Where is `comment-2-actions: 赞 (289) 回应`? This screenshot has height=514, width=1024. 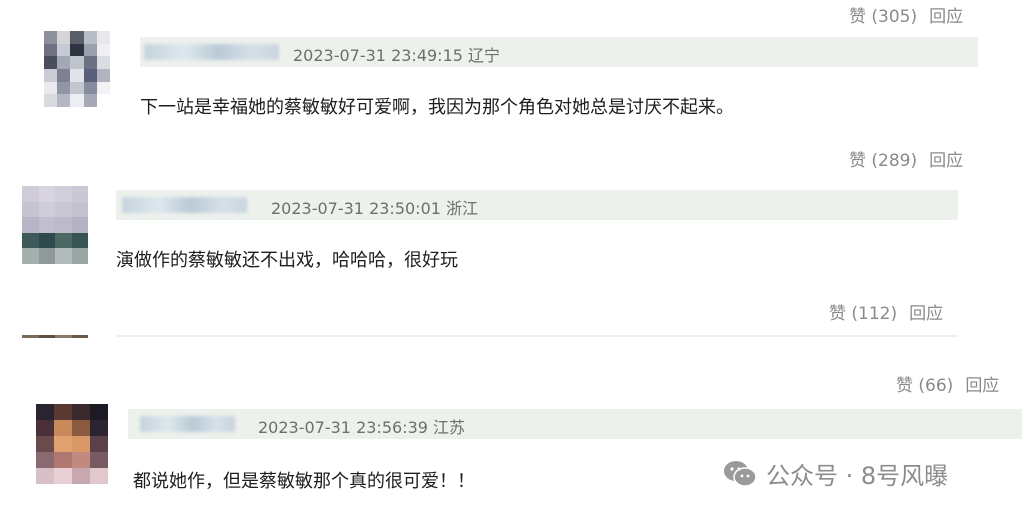
comment-2-actions: 赞 (289) 回应 is located at coordinates (906, 158).